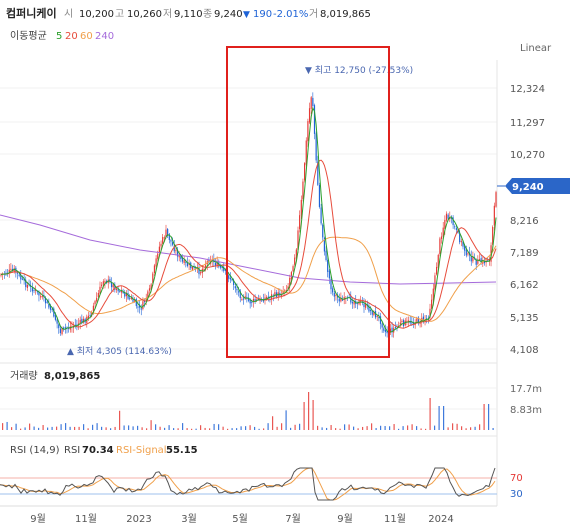 This screenshot has height=532, width=574. Describe the element at coordinates (119, 351) in the screenshot. I see `low-annotation: ▲ 최저 4,305 (114.63%)` at that location.